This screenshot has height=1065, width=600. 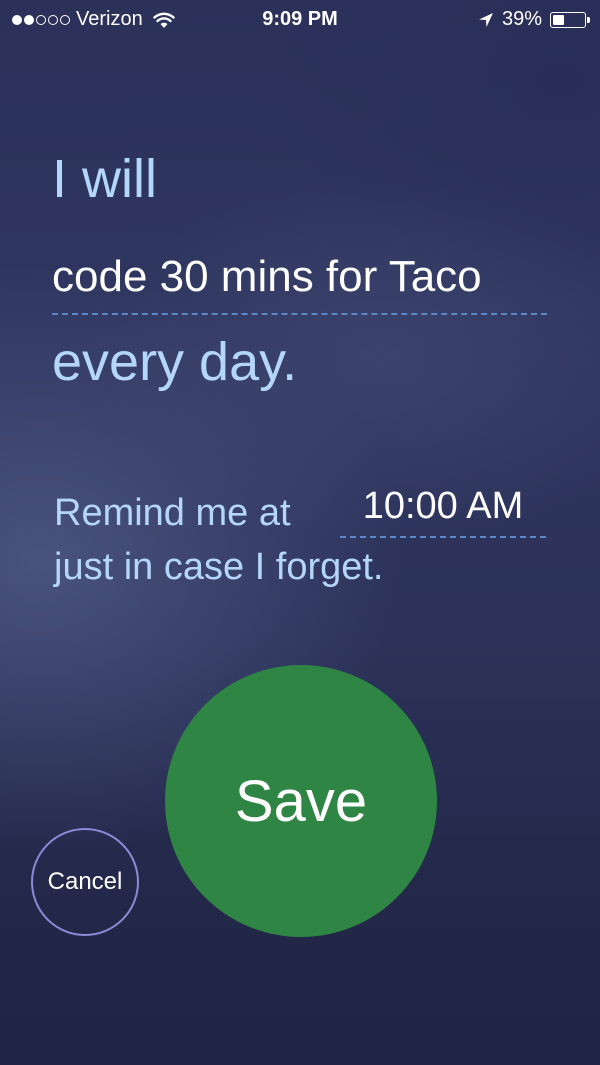 I want to click on status-right: 39%, so click(x=534, y=19).